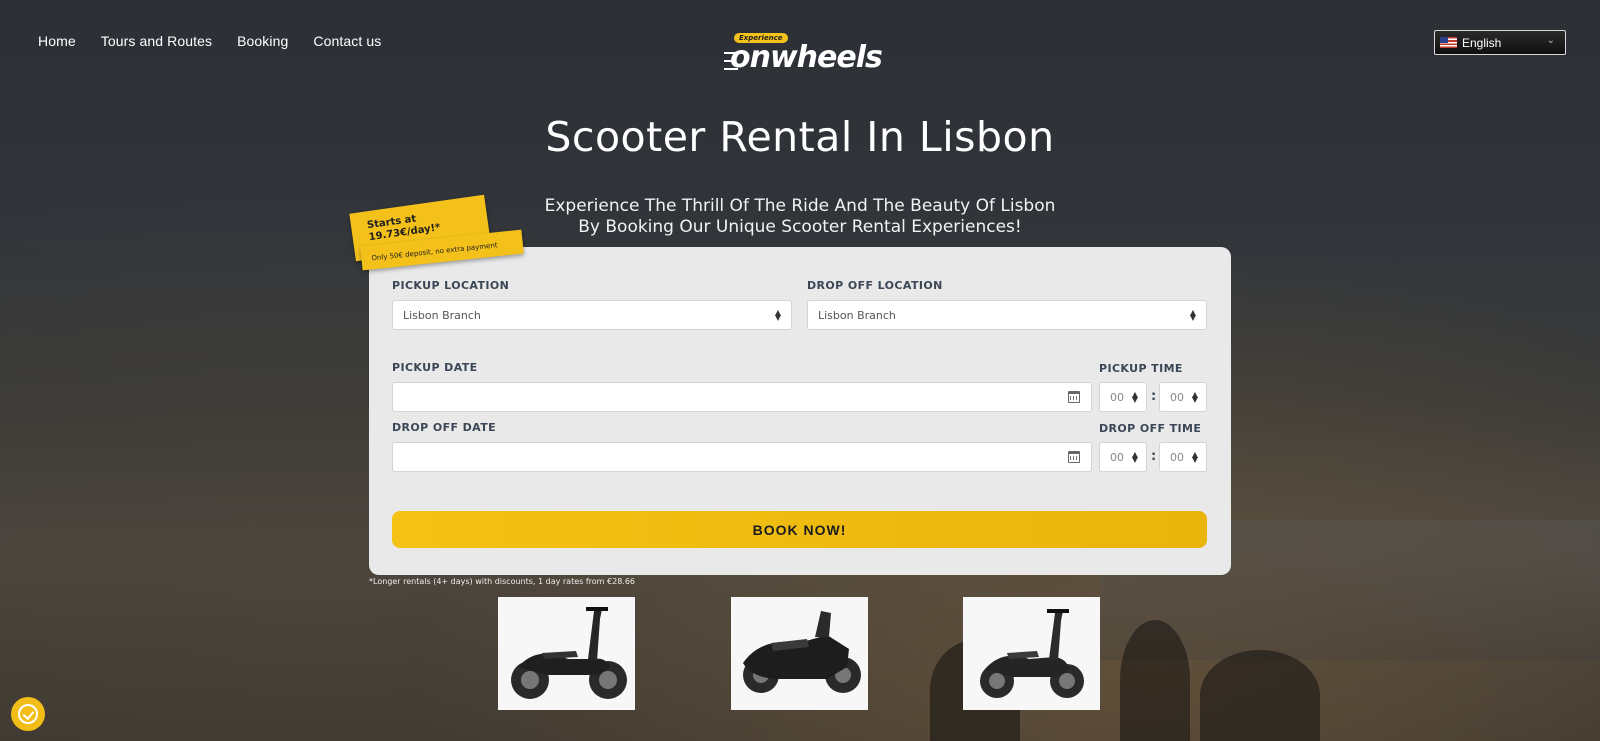 The width and height of the screenshot is (1600, 741). What do you see at coordinates (262, 41) in the screenshot?
I see `nav-booking: Booking` at bounding box center [262, 41].